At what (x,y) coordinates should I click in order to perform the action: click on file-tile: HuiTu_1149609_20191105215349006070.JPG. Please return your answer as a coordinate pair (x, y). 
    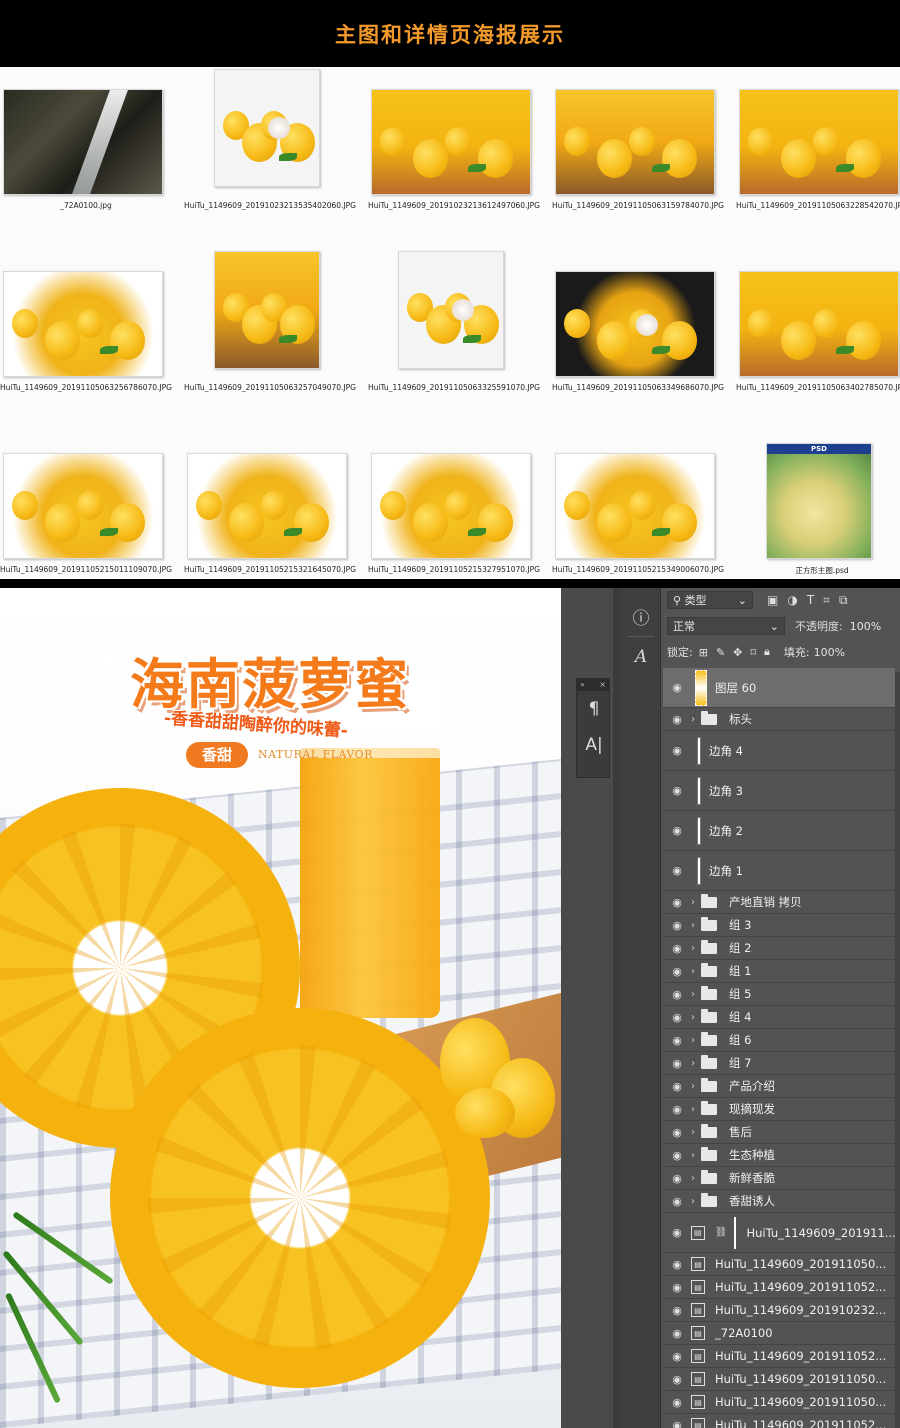
    Looking at the image, I should click on (638, 505).